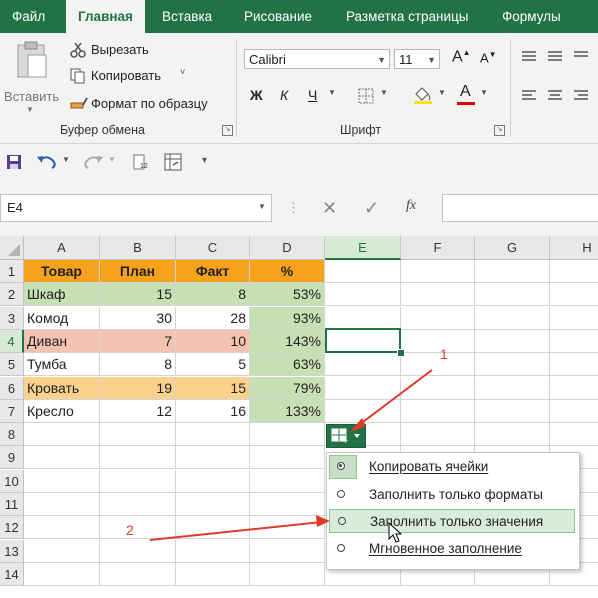 This screenshot has width=598, height=598. Describe the element at coordinates (278, 16) in the screenshot. I see `tab-draw: Рисование` at that location.